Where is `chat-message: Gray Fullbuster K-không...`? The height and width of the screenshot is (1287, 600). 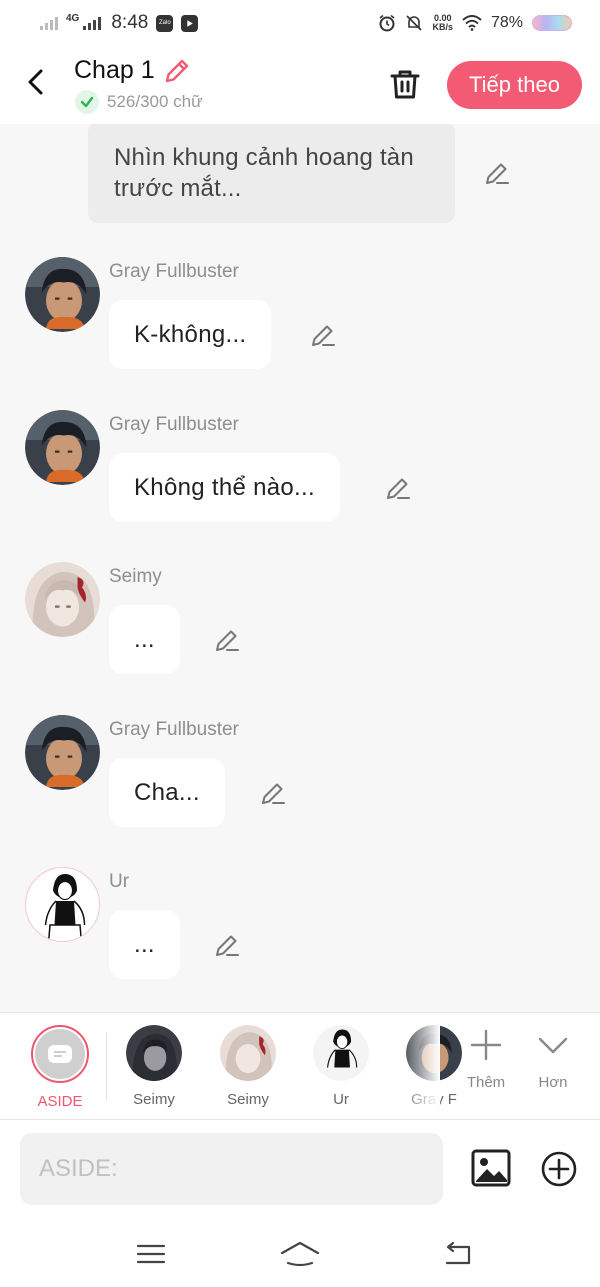 chat-message: Gray Fullbuster K-không... is located at coordinates (300, 322).